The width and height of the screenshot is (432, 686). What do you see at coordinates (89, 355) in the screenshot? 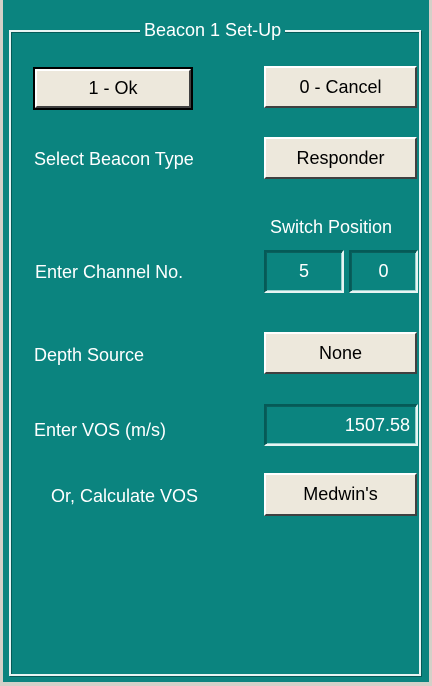
I see `depth-source-label: Depth Source` at bounding box center [89, 355].